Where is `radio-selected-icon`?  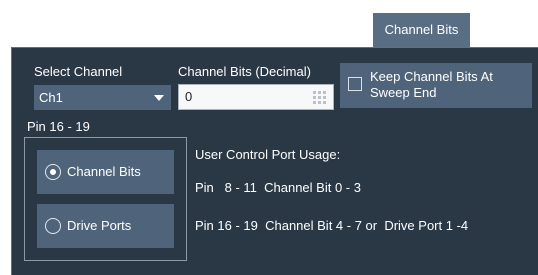 radio-selected-icon is located at coordinates (53, 172).